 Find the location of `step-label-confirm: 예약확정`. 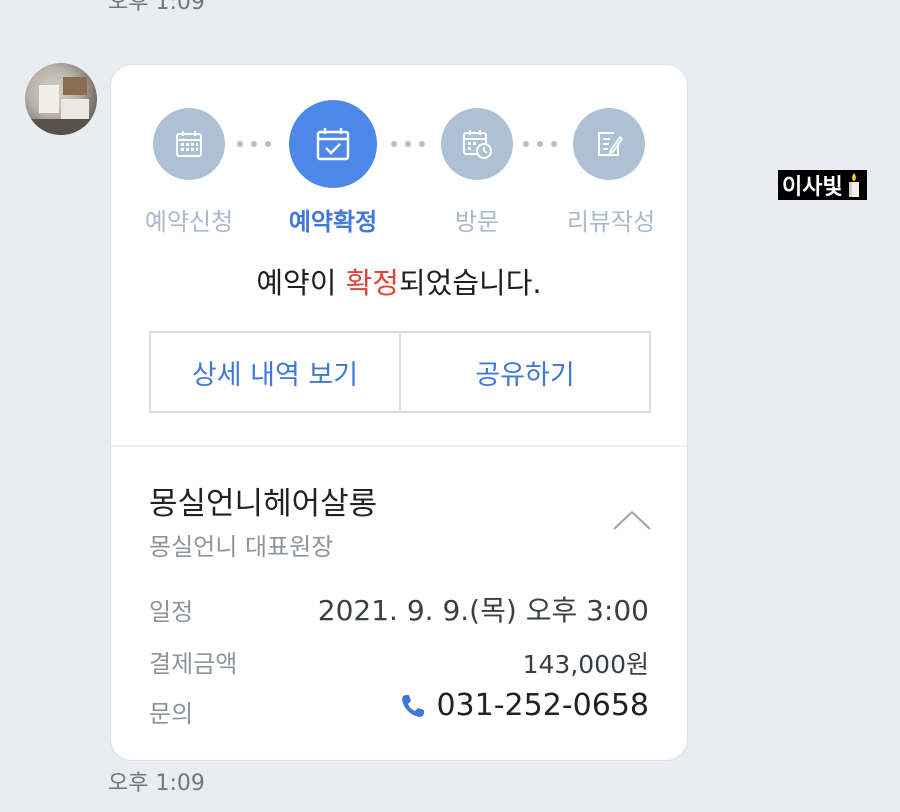

step-label-confirm: 예약확정 is located at coordinates (333, 222).